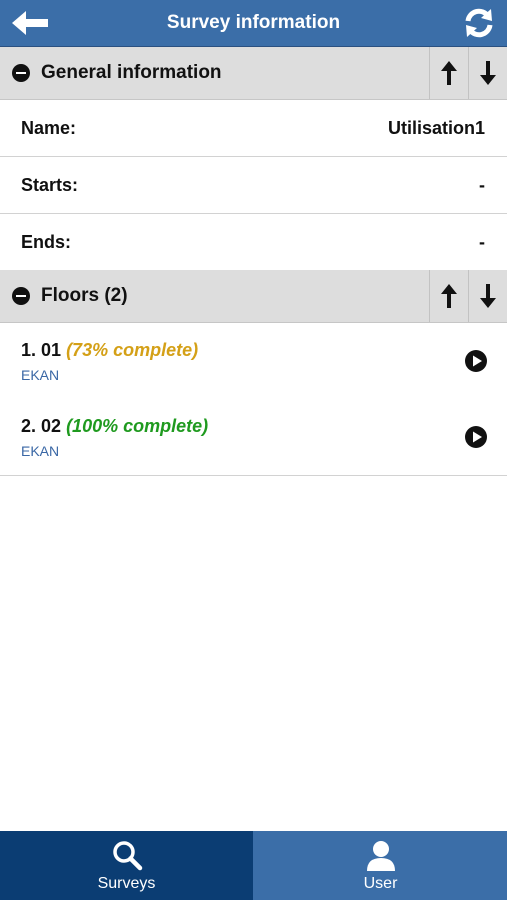 The height and width of the screenshot is (900, 507). I want to click on tab-user: User, so click(380, 865).